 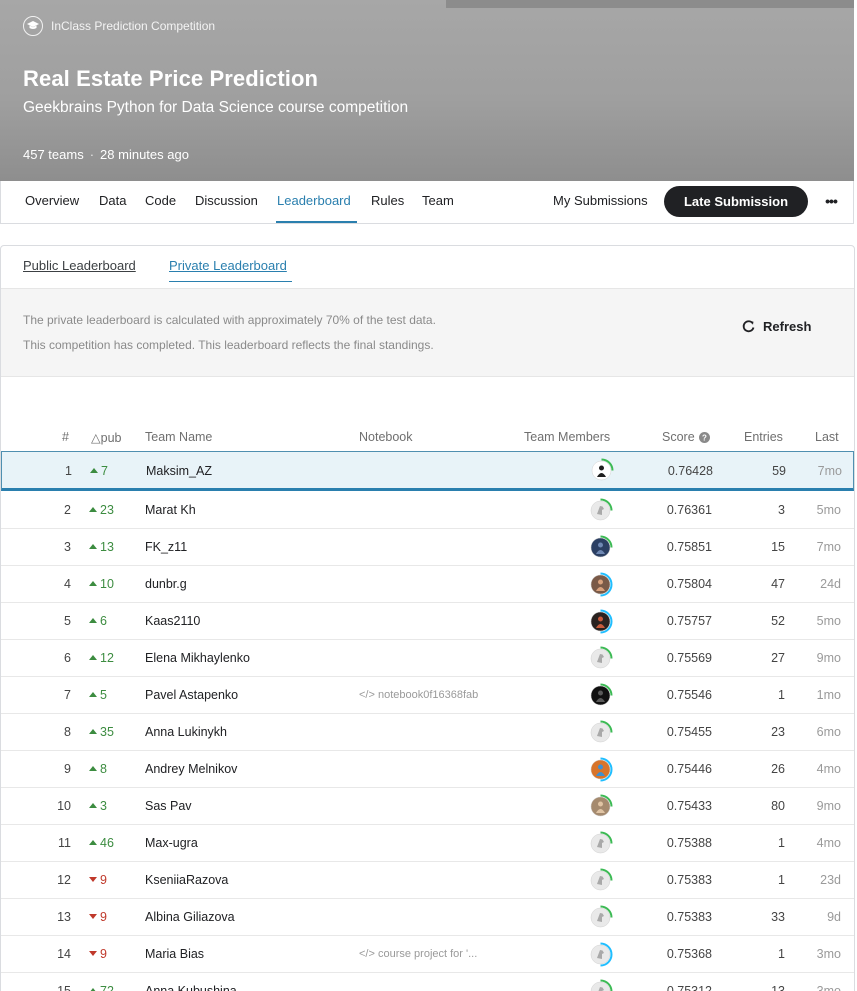 I want to click on delta-value: 6, so click(x=103, y=621).